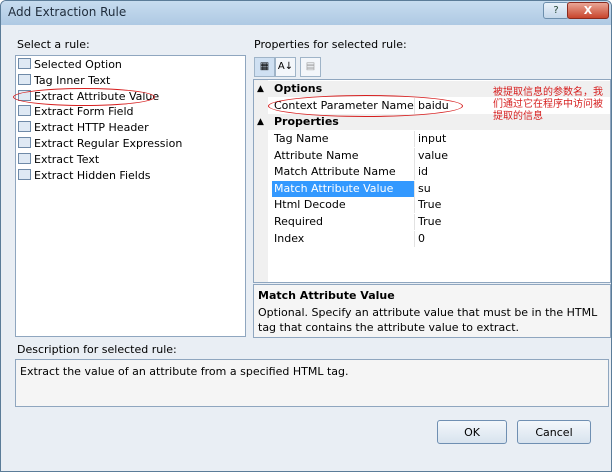 Image resolution: width=612 pixels, height=472 pixels. What do you see at coordinates (439, 172) in the screenshot?
I see `property-row: Match Attribute Name id` at bounding box center [439, 172].